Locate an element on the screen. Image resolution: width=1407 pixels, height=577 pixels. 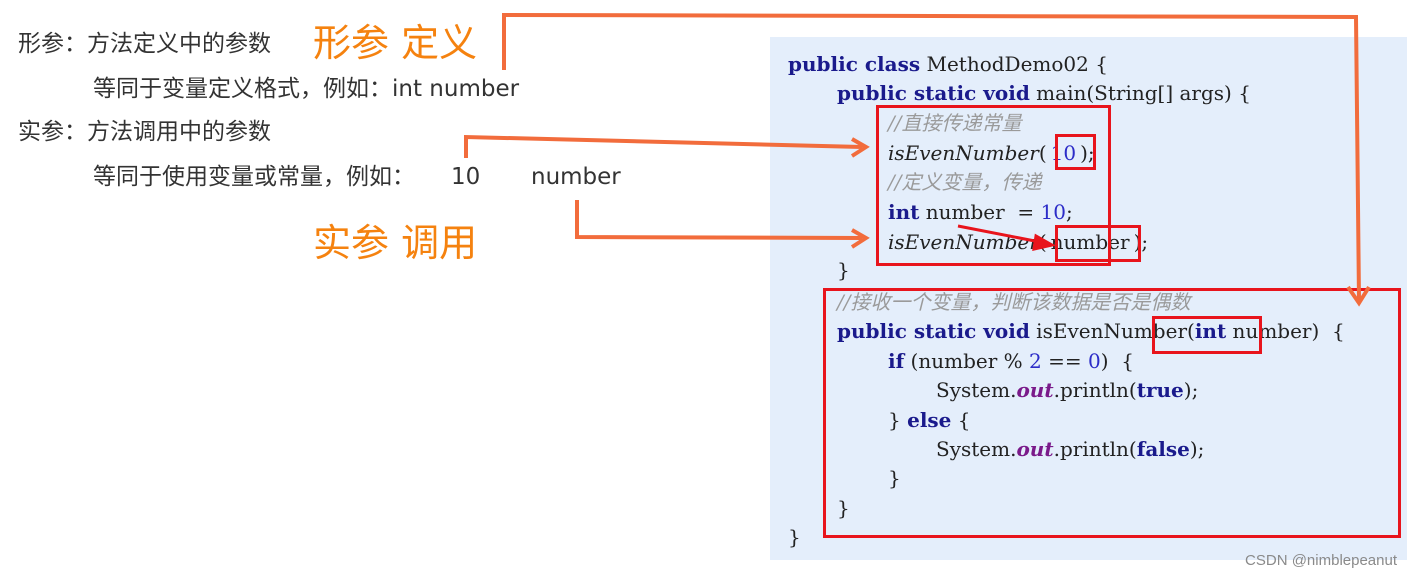
const-connector-arrow is located at coordinates (667, 146).